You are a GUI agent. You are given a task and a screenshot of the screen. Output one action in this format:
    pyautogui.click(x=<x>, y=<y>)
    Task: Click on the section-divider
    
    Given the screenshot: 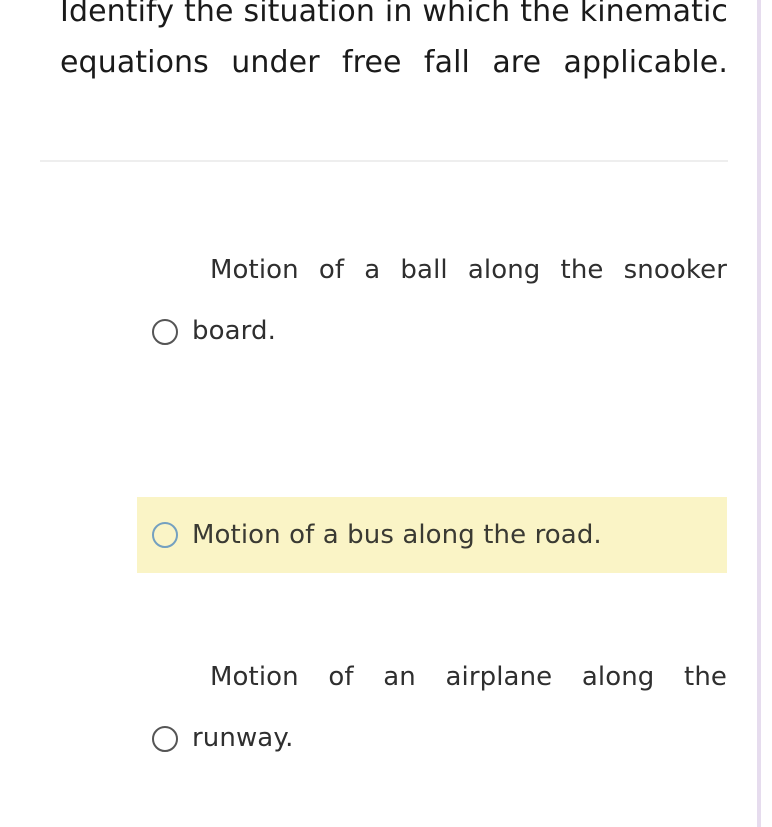 What is the action you would take?
    pyautogui.click(x=384, y=161)
    